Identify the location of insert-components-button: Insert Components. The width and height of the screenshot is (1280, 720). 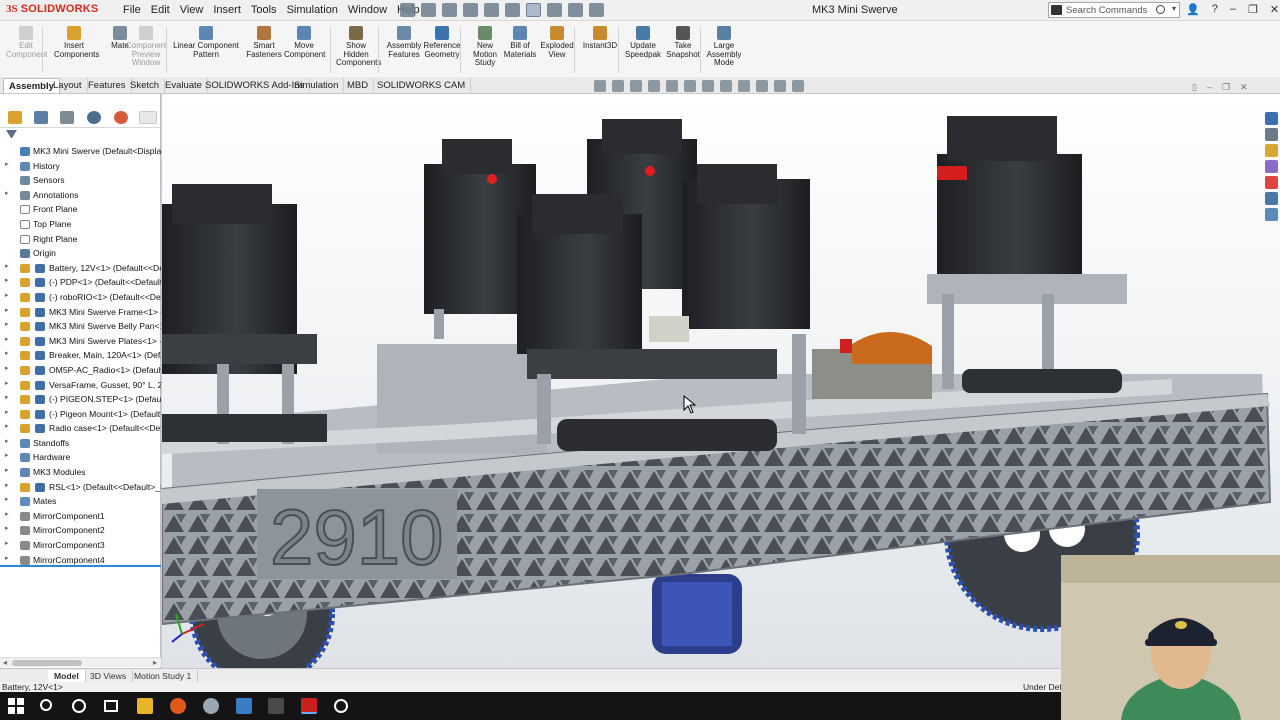
(76, 42).